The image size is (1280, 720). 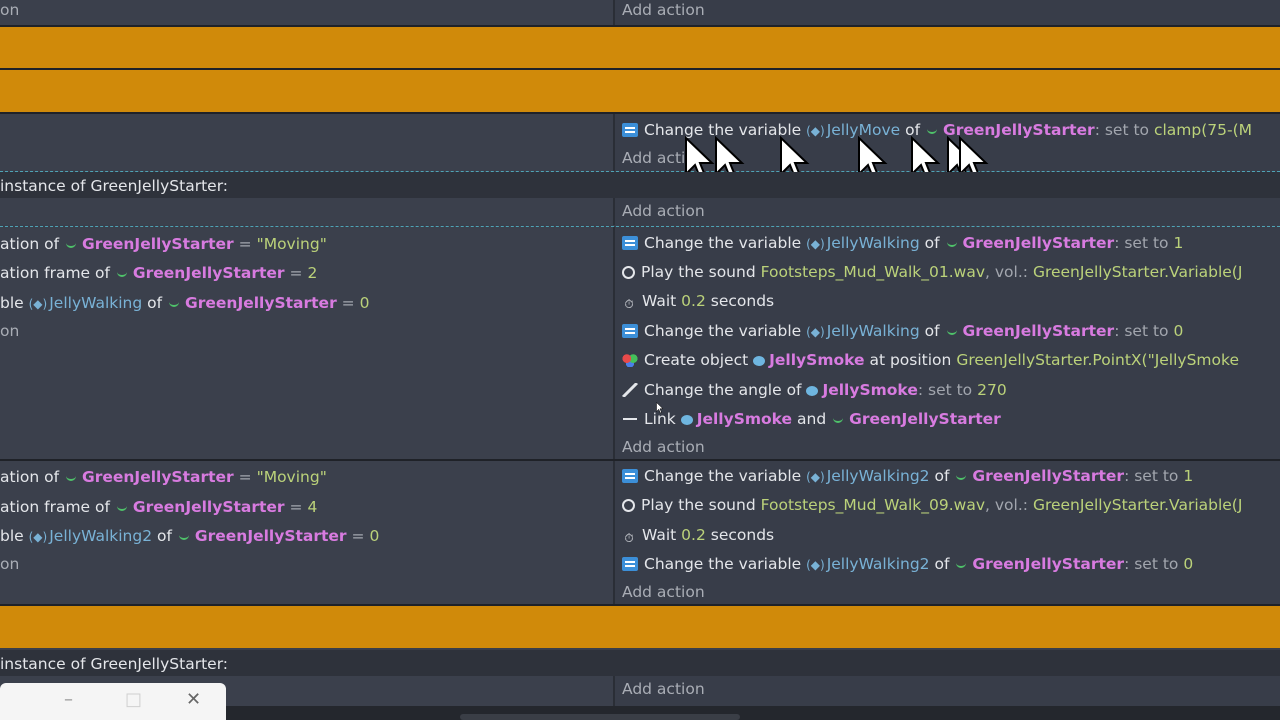 What do you see at coordinates (723, 390) in the screenshot?
I see `action-label: Change the angle of` at bounding box center [723, 390].